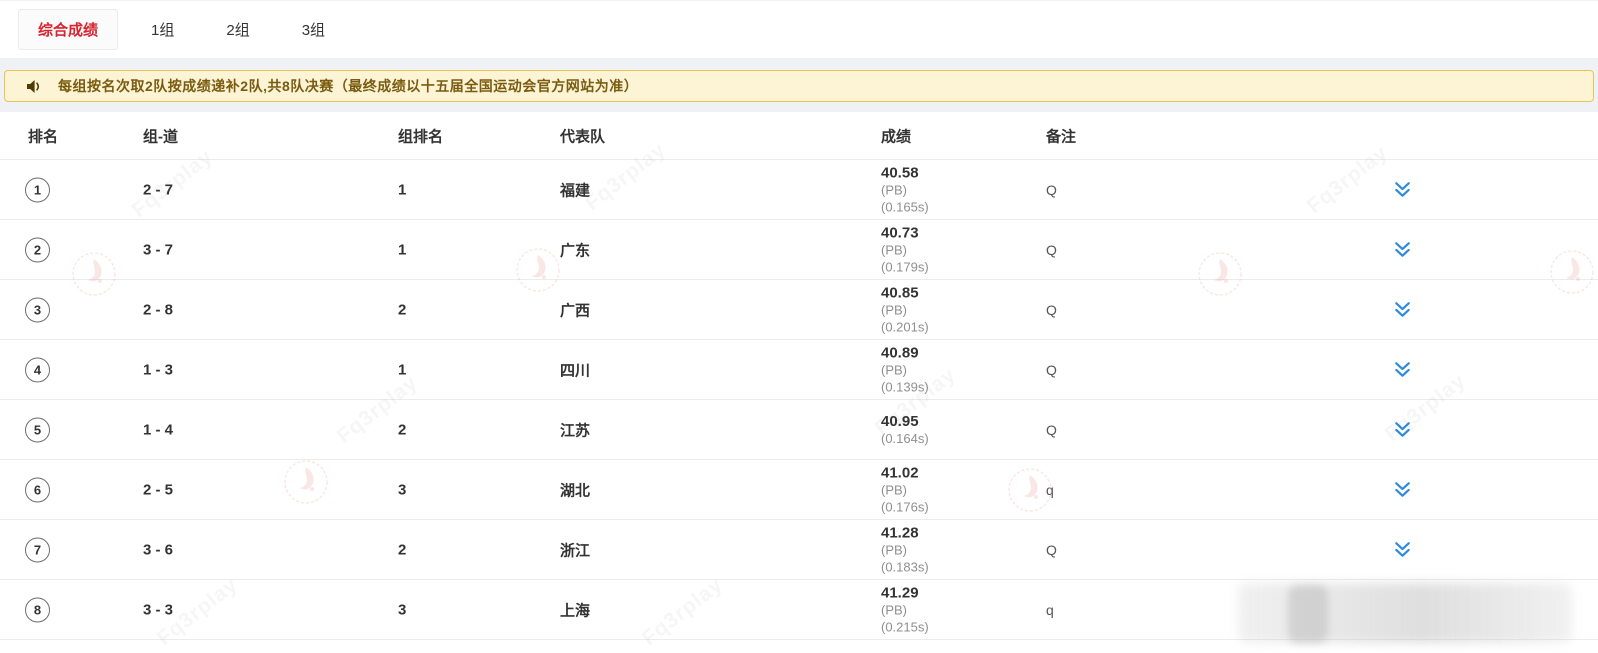 The height and width of the screenshot is (653, 1598). Describe the element at coordinates (799, 136) in the screenshot. I see `table-header-row: 排名 组-道 组排名 代表队 成绩 备注` at that location.